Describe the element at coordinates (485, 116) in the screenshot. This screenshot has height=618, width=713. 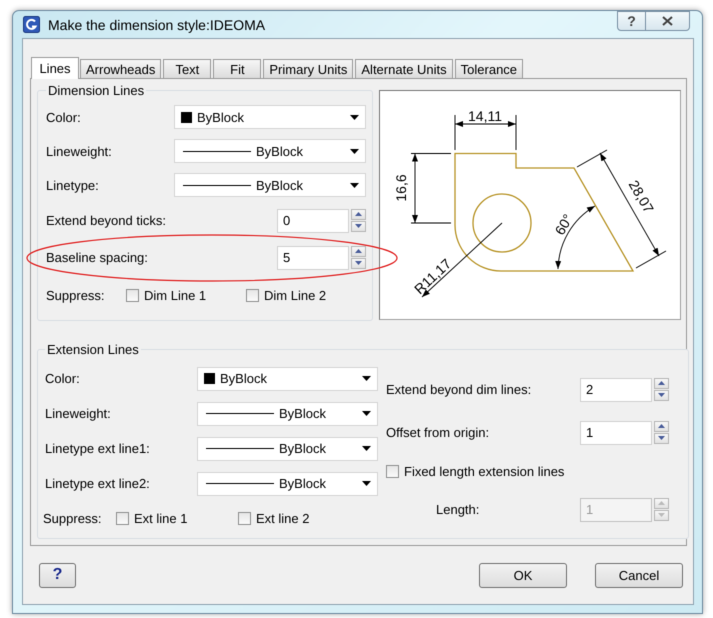
I see `dimension-label: 14,11` at that location.